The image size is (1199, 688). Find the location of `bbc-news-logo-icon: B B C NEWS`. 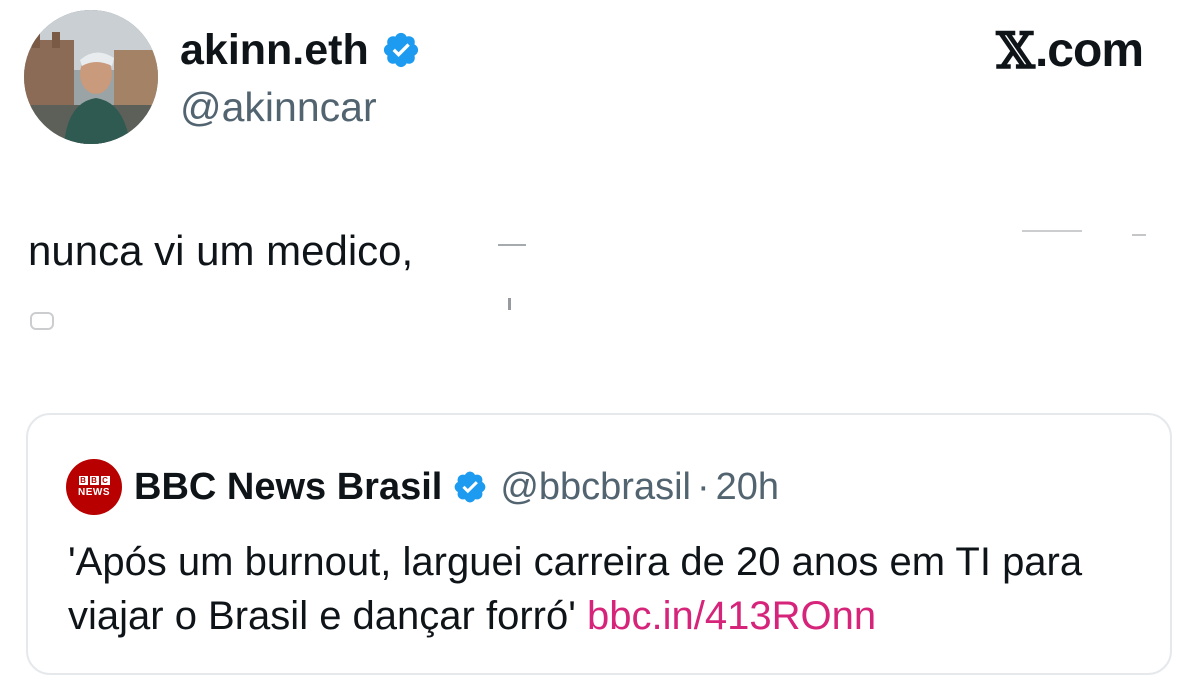

bbc-news-logo-icon: B B C NEWS is located at coordinates (94, 487).